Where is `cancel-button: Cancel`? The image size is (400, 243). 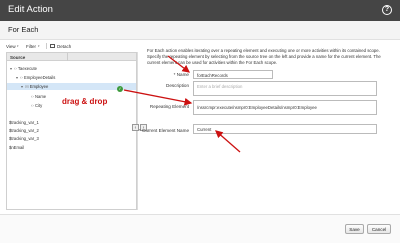
cancel-button: Cancel is located at coordinates (379, 229).